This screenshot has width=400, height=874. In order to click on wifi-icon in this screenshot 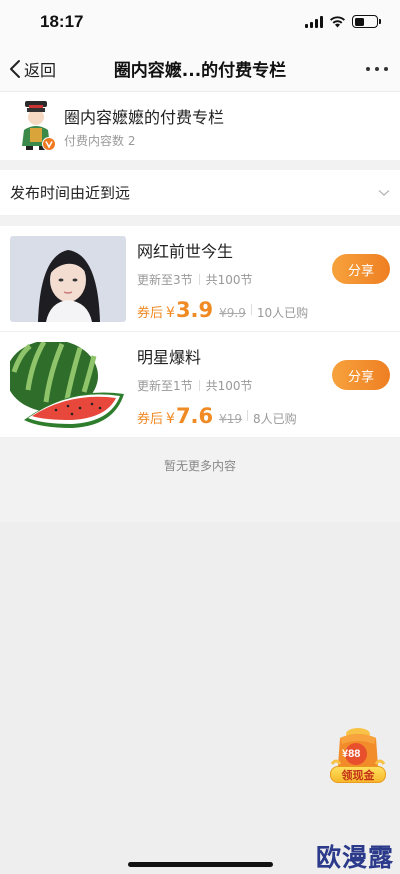, I will do `click(337, 22)`.